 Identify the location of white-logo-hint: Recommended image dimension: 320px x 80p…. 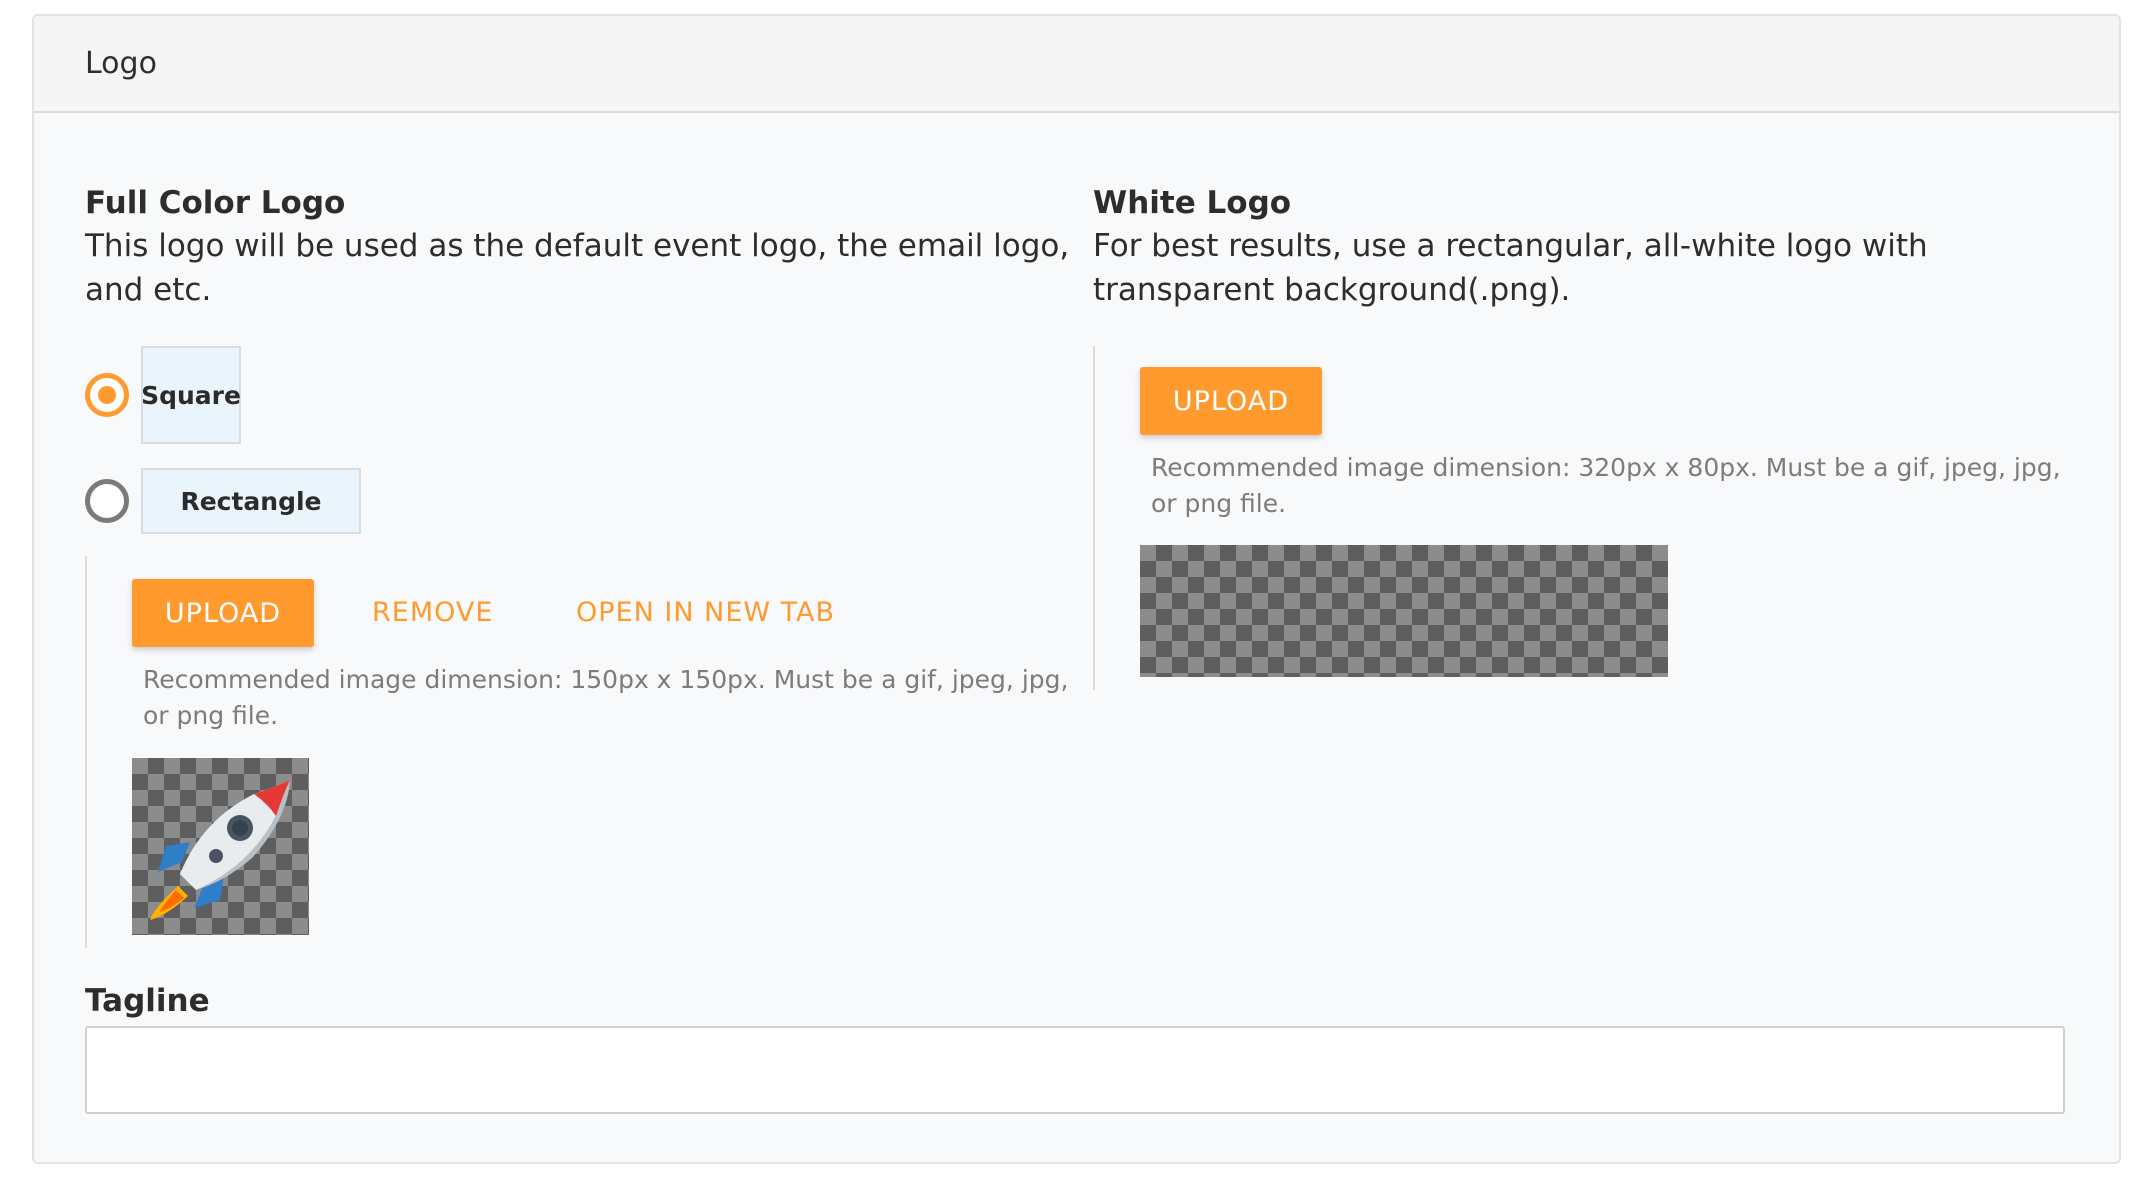
(1606, 485).